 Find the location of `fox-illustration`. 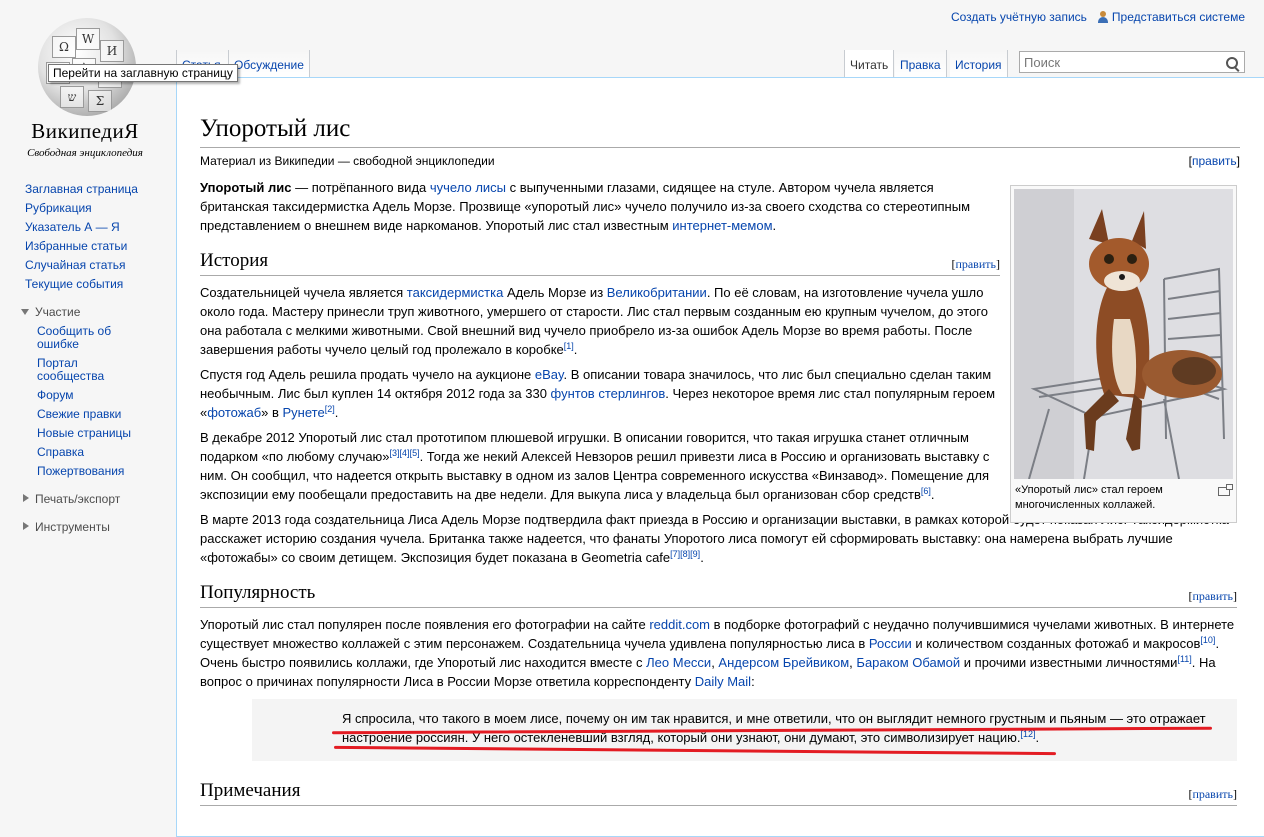

fox-illustration is located at coordinates (1123, 334).